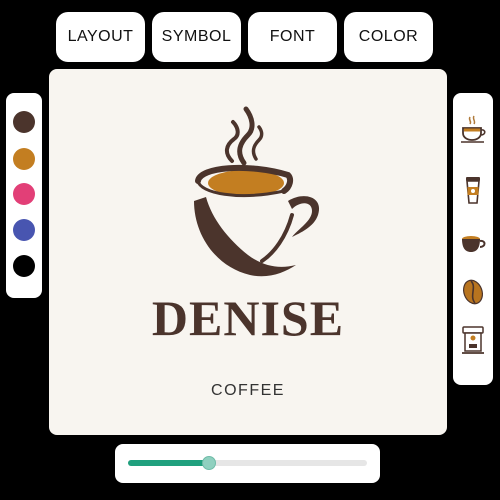 Image resolution: width=500 pixels, height=500 pixels. What do you see at coordinates (209, 463) in the screenshot?
I see `slider-thumb` at bounding box center [209, 463].